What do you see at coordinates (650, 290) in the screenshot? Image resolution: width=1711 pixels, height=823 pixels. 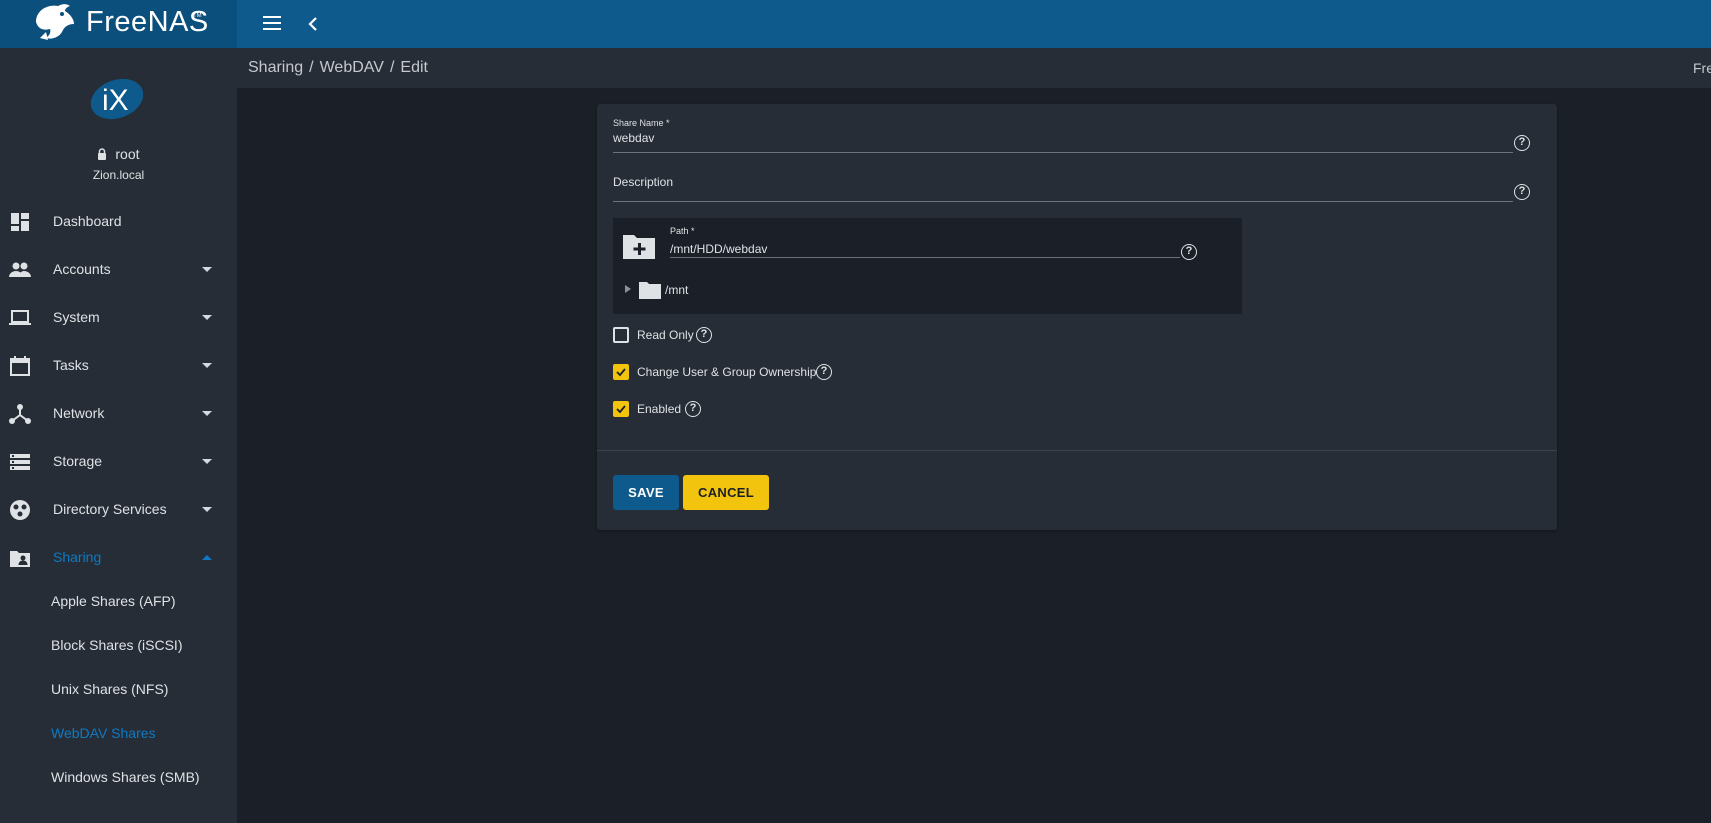 I see `folder-icon` at bounding box center [650, 290].